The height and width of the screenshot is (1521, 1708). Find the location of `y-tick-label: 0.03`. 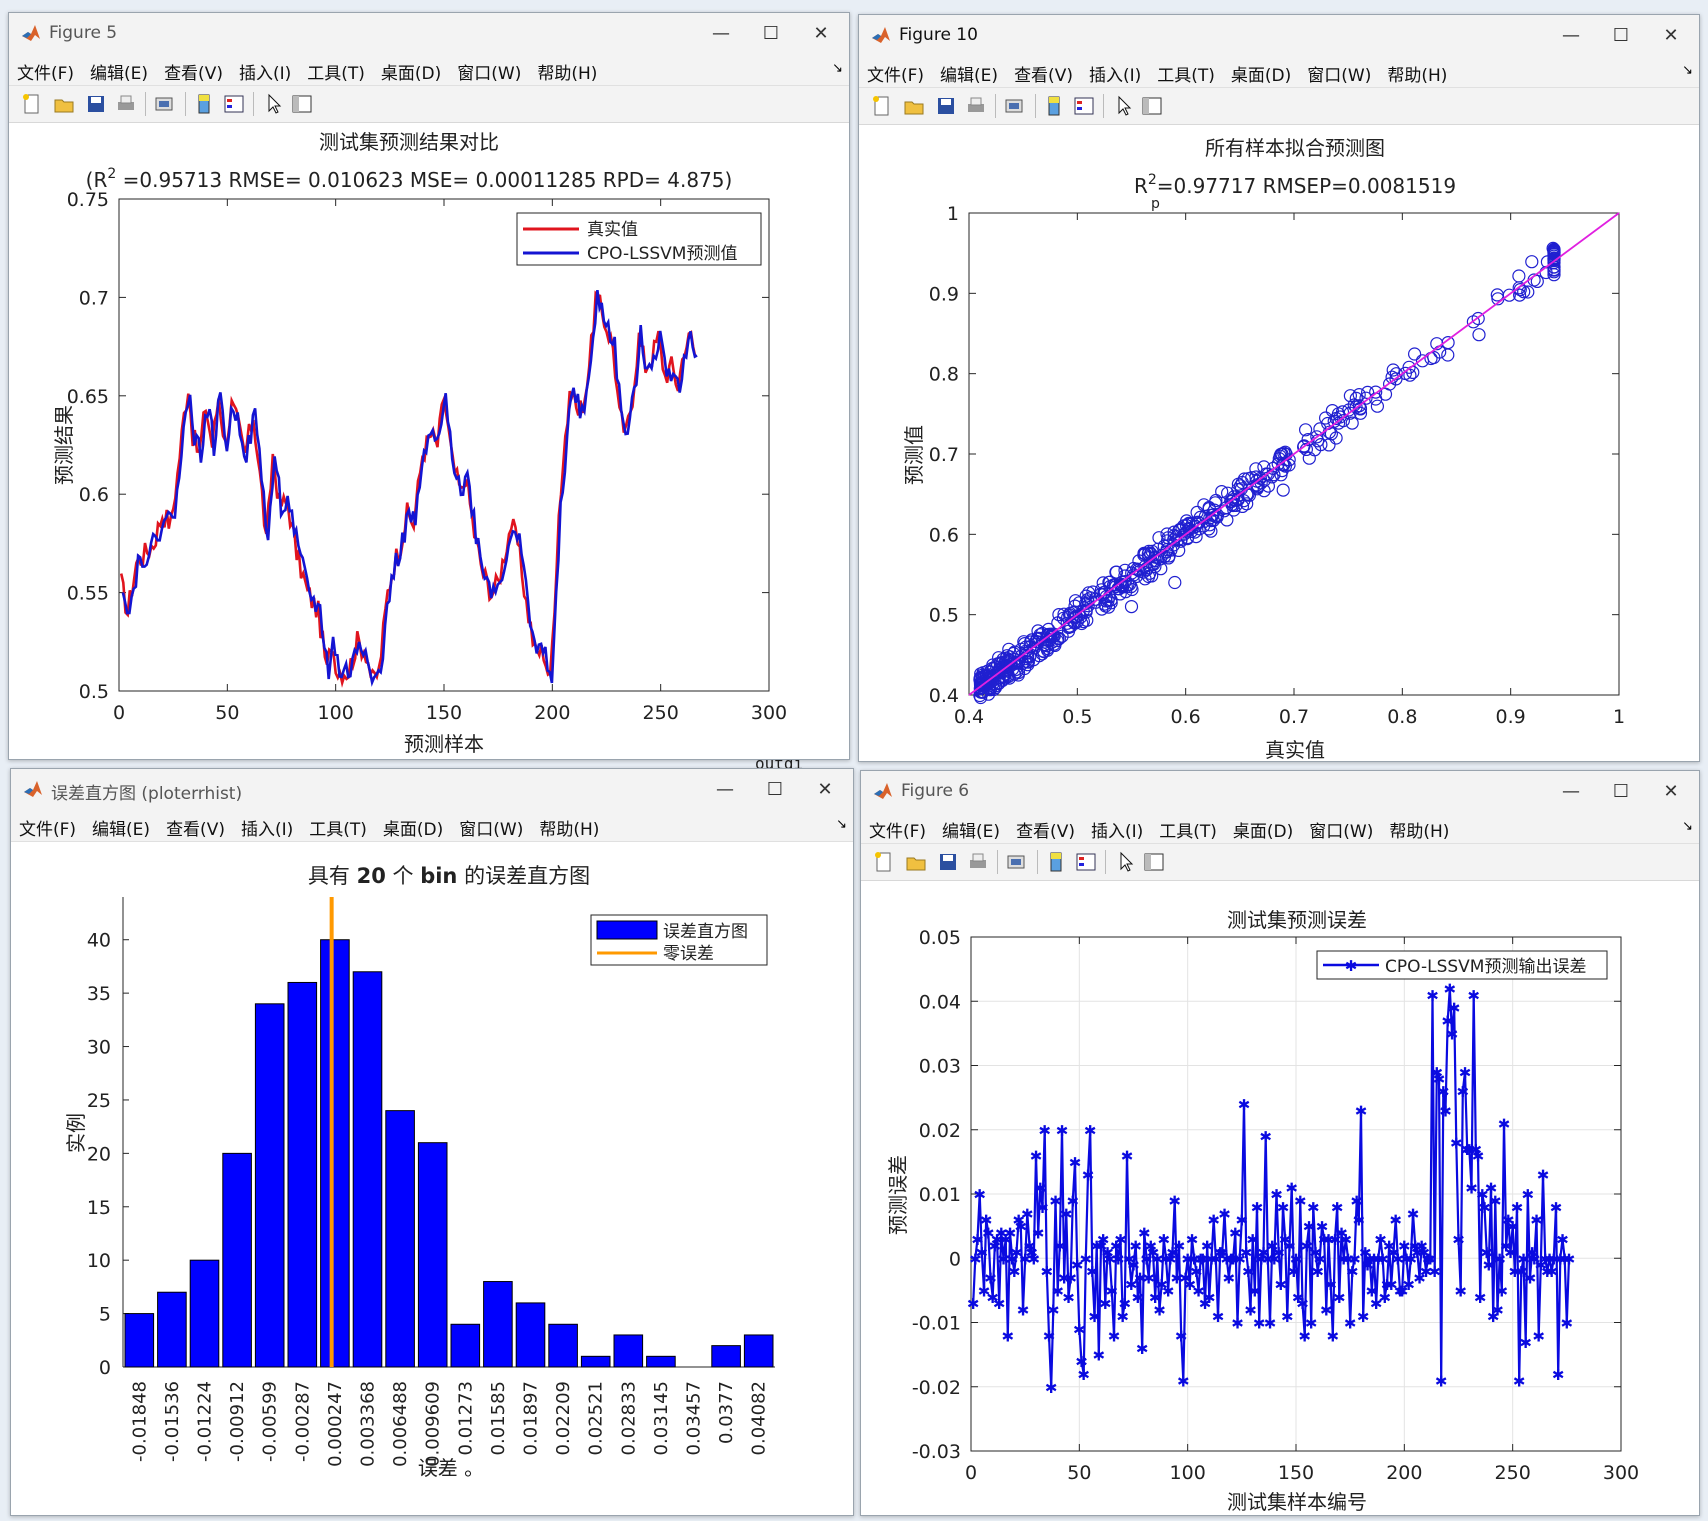

y-tick-label: 0.03 is located at coordinates (940, 1067).